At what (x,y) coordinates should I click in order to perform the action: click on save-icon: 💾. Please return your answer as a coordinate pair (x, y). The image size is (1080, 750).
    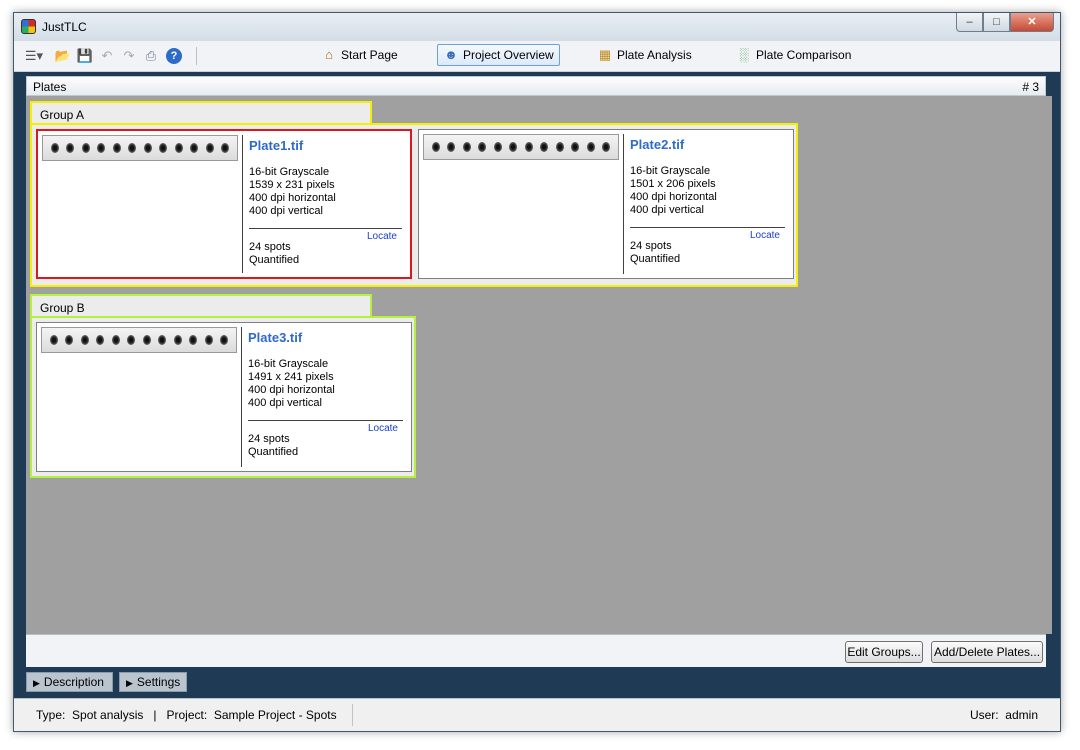
    Looking at the image, I should click on (85, 56).